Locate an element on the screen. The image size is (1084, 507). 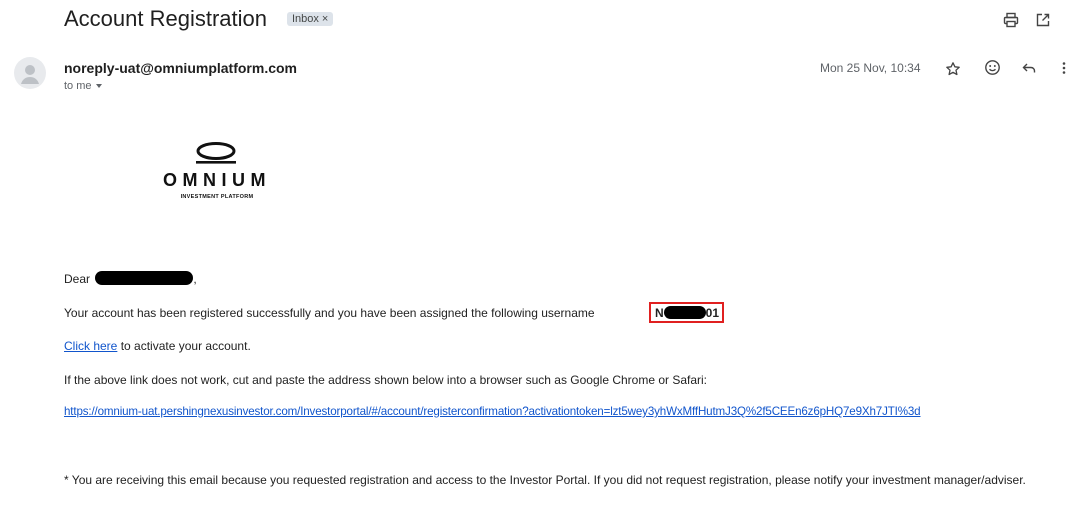
greeting-word: Dear is located at coordinates (77, 279).